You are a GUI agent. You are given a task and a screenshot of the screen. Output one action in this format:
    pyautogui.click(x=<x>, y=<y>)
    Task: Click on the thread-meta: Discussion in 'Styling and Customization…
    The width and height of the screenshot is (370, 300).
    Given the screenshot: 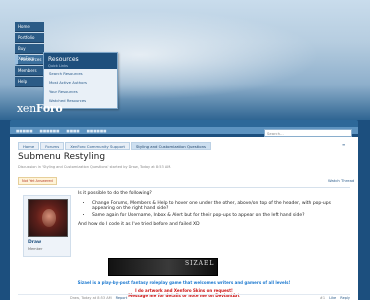 What is the action you would take?
    pyautogui.click(x=95, y=167)
    